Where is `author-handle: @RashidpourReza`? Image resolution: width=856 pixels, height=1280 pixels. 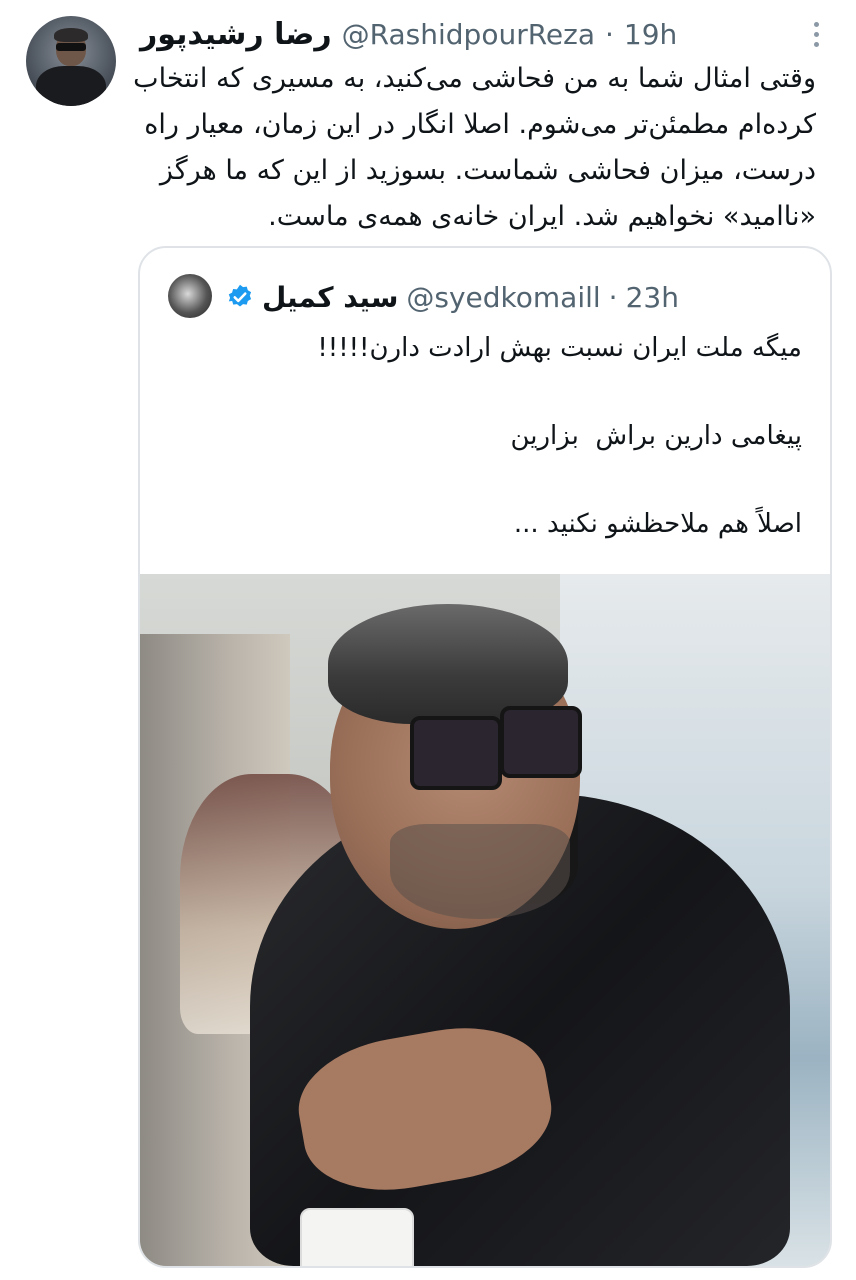 author-handle: @RashidpourReza is located at coordinates (468, 34).